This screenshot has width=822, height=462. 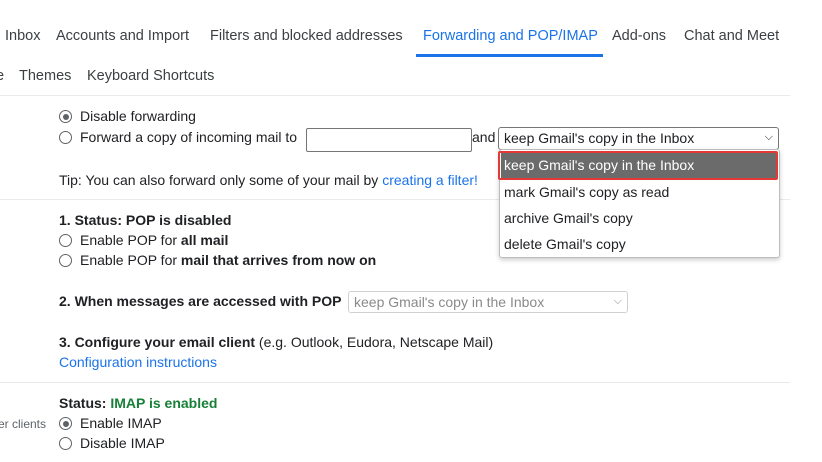 I want to click on tab-chat-and-meet: Chat and Meet, so click(x=731, y=36).